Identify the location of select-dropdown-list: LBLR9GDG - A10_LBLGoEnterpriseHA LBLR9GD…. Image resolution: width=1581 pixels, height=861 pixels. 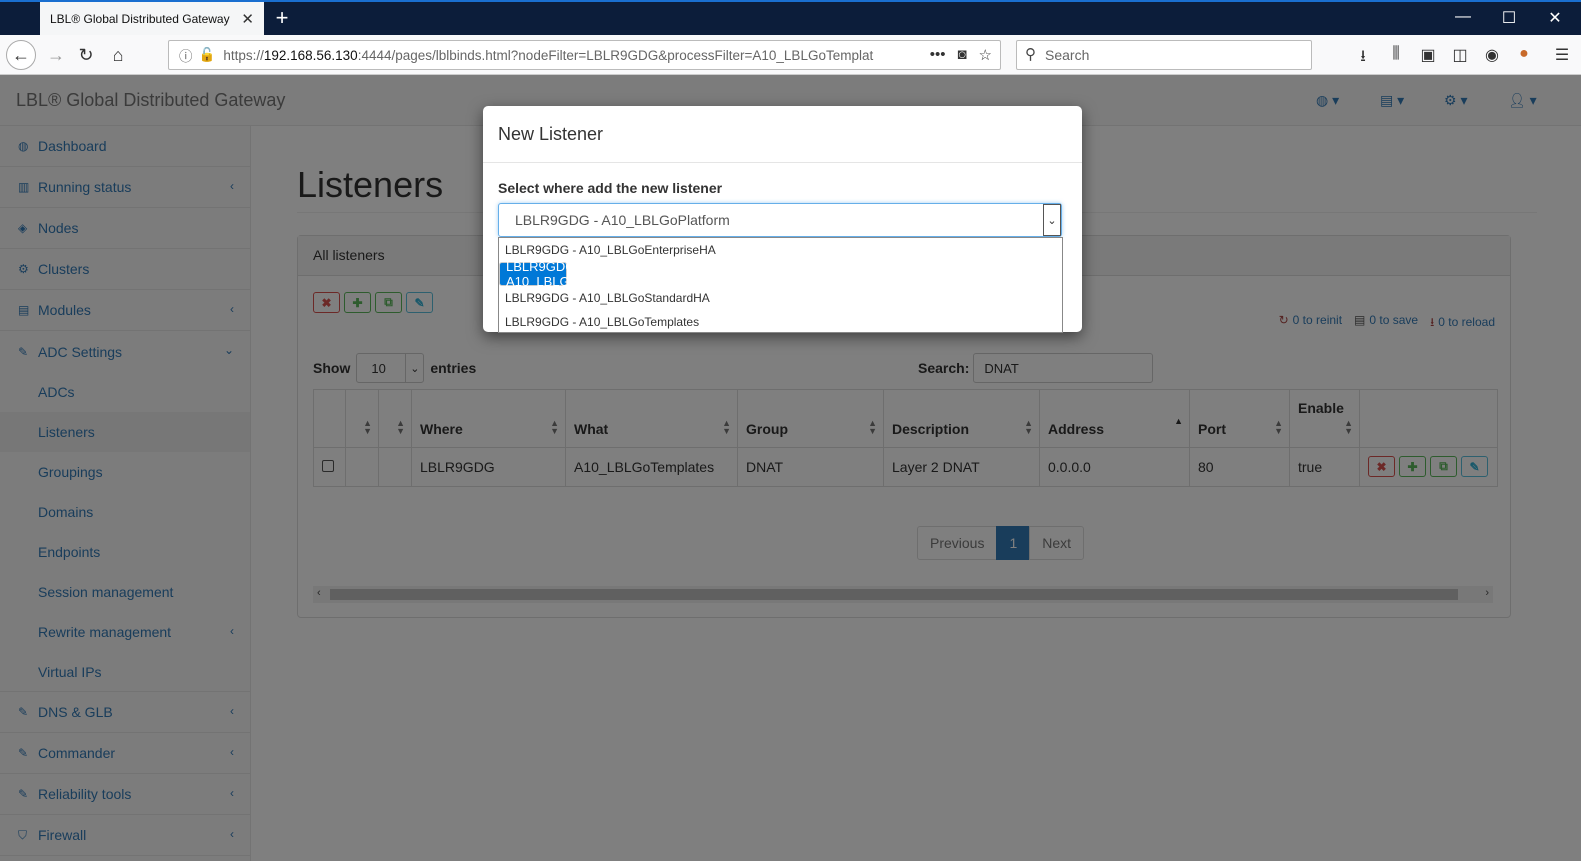
(780, 285).